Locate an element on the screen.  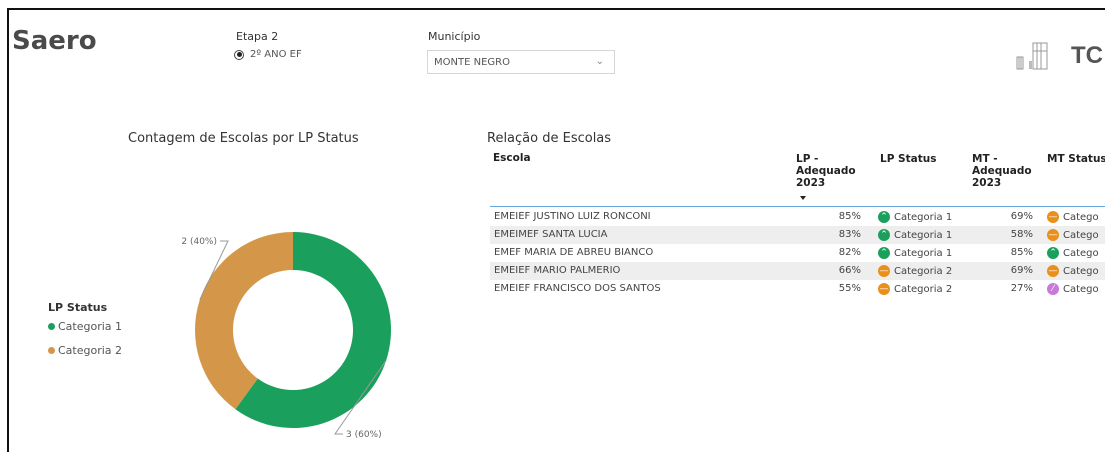
column-header-lp-status: LP Status is located at coordinates (908, 159).